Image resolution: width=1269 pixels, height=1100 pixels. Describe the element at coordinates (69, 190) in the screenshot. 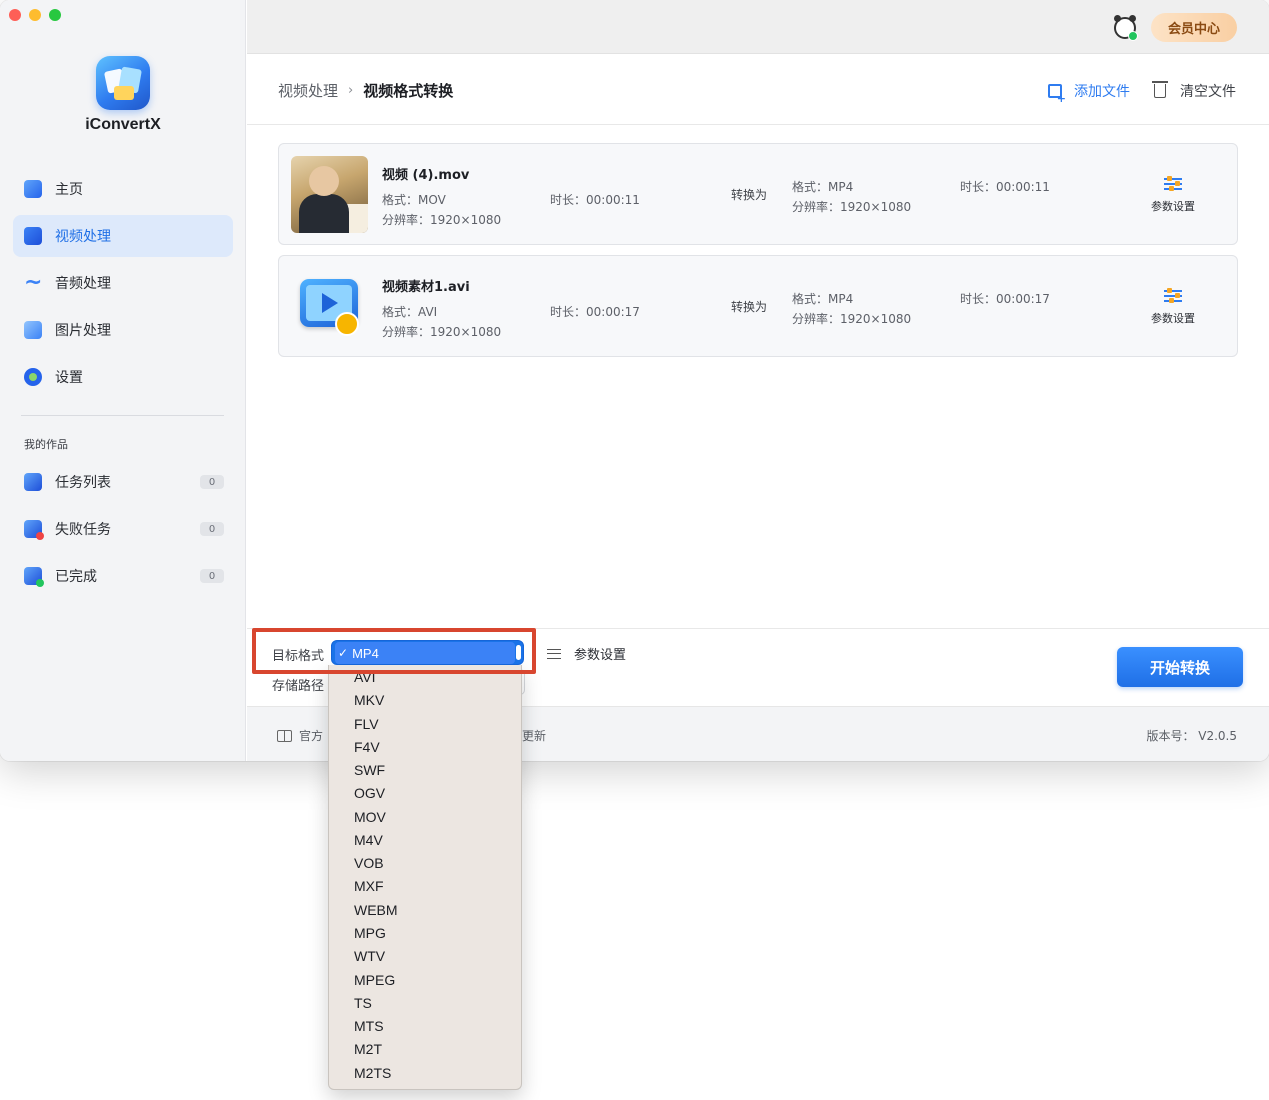

I see `sidebar-item-label: 主页` at that location.